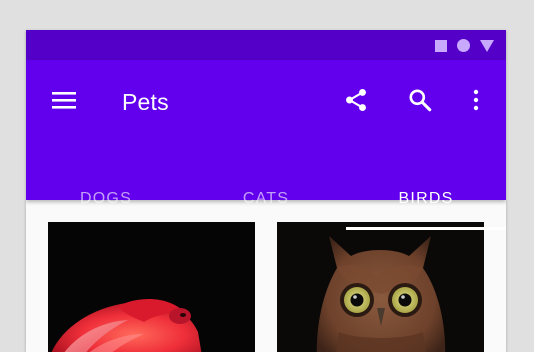 The image size is (534, 352). I want to click on tab-dogs: DOGS, so click(106, 199).